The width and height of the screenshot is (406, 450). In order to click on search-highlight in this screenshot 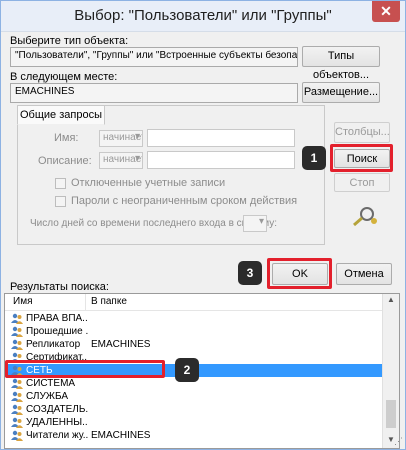, I will do `click(361, 158)`.